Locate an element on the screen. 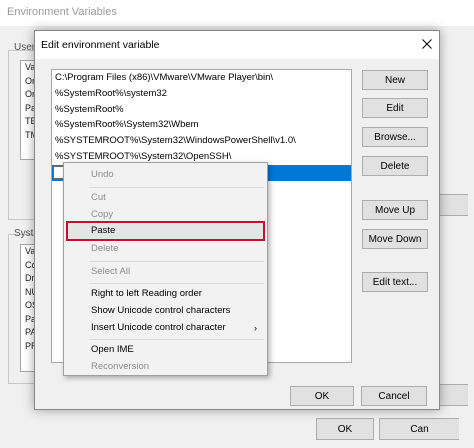 This screenshot has width=474, height=448. user-variables-label: User is located at coordinates (25, 47).